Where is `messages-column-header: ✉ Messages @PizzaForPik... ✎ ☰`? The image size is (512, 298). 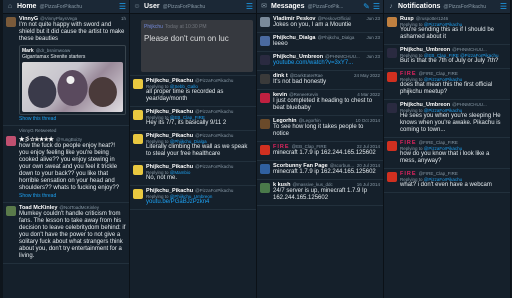 messages-column-header: ✉ Messages @PizzaForPik... ✎ ☰ is located at coordinates (320, 7).